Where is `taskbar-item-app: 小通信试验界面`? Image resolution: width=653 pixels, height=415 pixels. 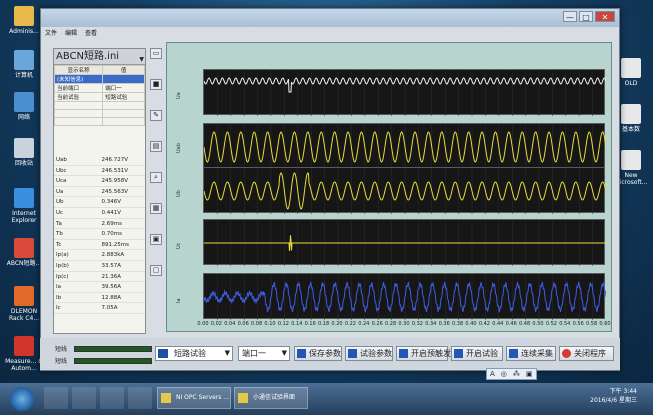
taskbar-item-app: 小通信试验界面 is located at coordinates (271, 398).